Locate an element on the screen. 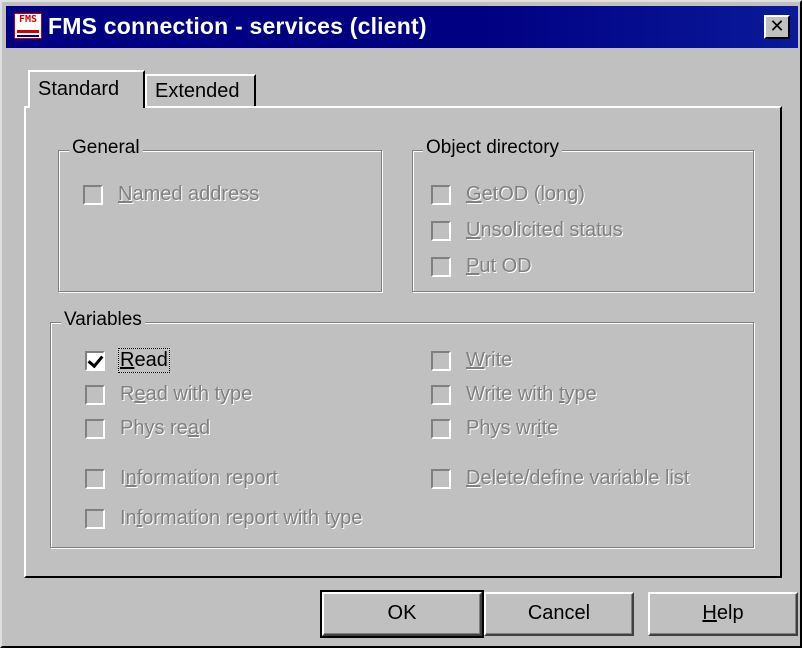  label-mnemonic: t is located at coordinates (561, 394).